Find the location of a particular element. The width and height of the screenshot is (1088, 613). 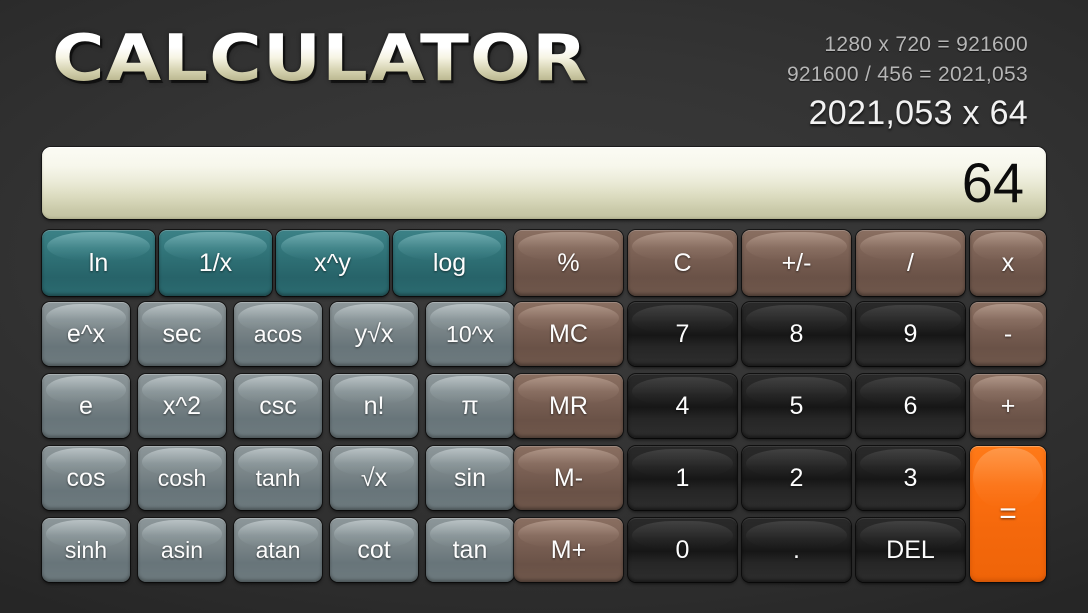

key-7: 7 is located at coordinates (682, 334).